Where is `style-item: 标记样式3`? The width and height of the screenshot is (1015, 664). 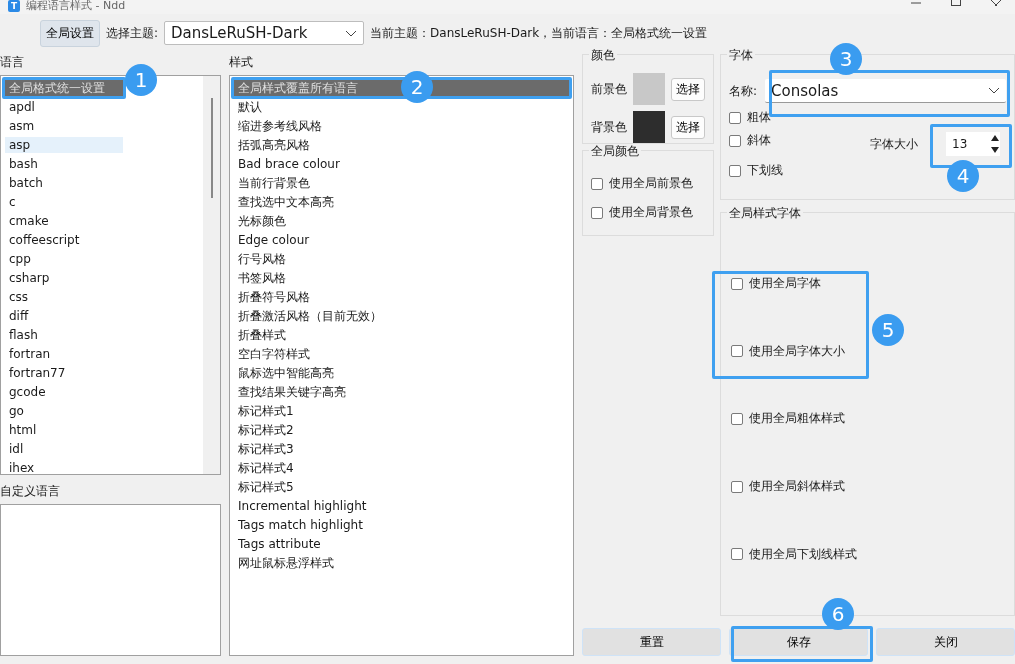
style-item: 标记样式3 is located at coordinates (401, 449).